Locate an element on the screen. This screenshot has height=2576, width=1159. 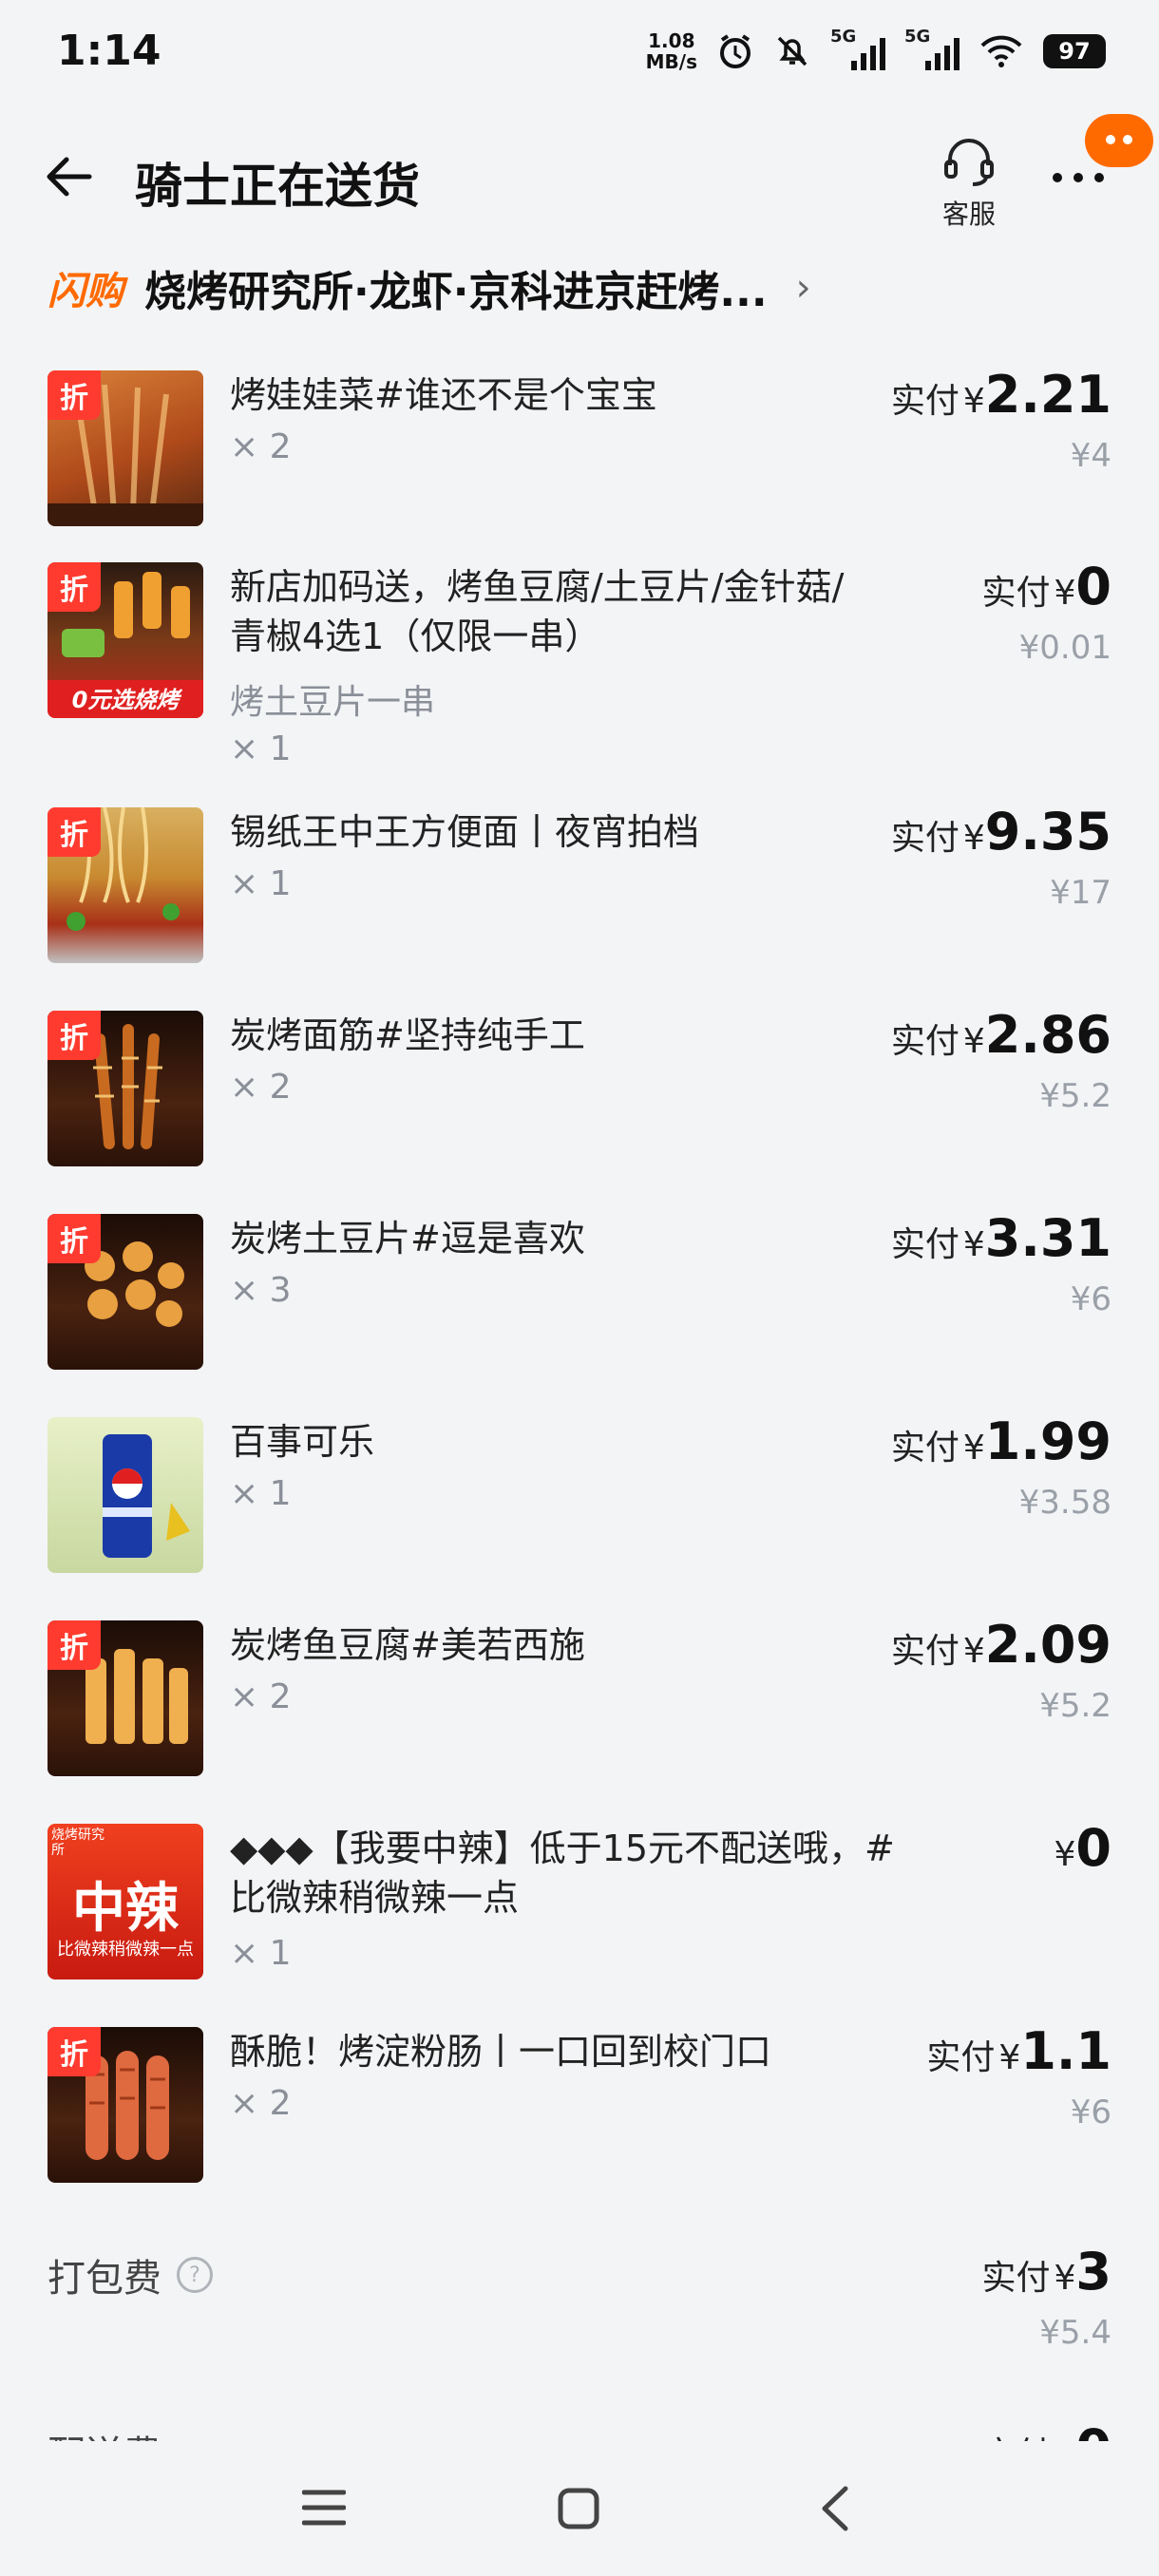
chat-bubble-icon is located at coordinates (1119, 140).